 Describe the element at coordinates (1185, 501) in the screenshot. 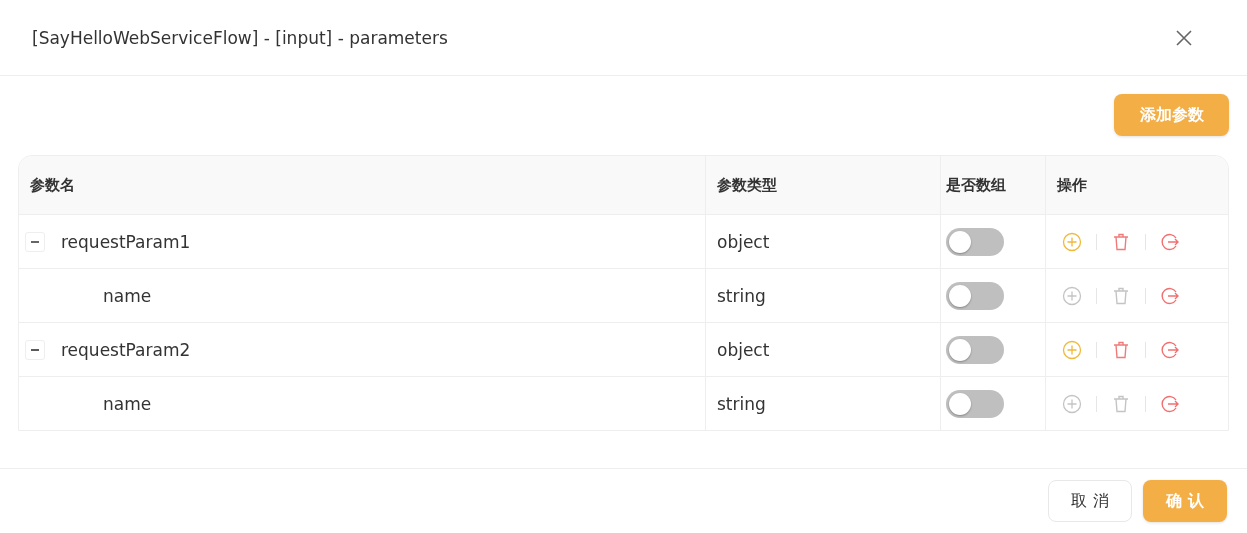

I see `confirm-button: 确 认` at that location.